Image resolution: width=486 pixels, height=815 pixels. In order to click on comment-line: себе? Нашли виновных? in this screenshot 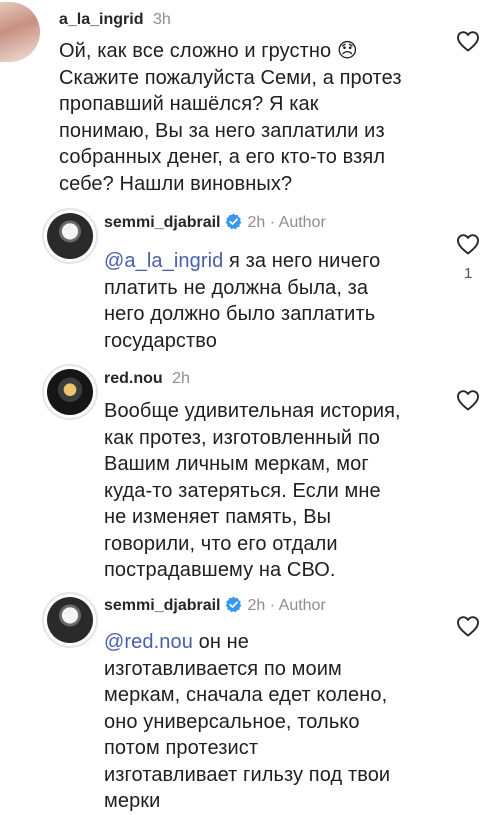, I will do `click(176, 183)`.